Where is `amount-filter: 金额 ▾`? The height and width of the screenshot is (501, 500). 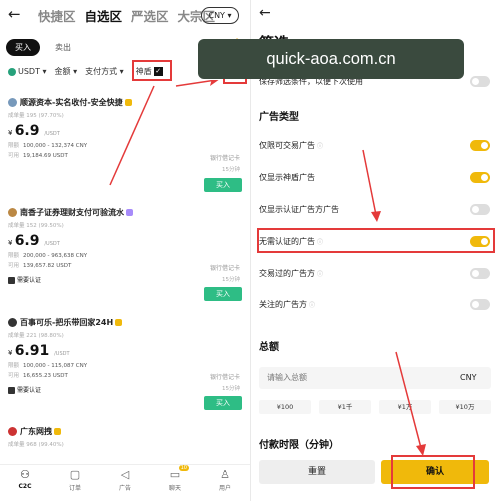
amount-filter: 金额 ▾ is located at coordinates (66, 71).